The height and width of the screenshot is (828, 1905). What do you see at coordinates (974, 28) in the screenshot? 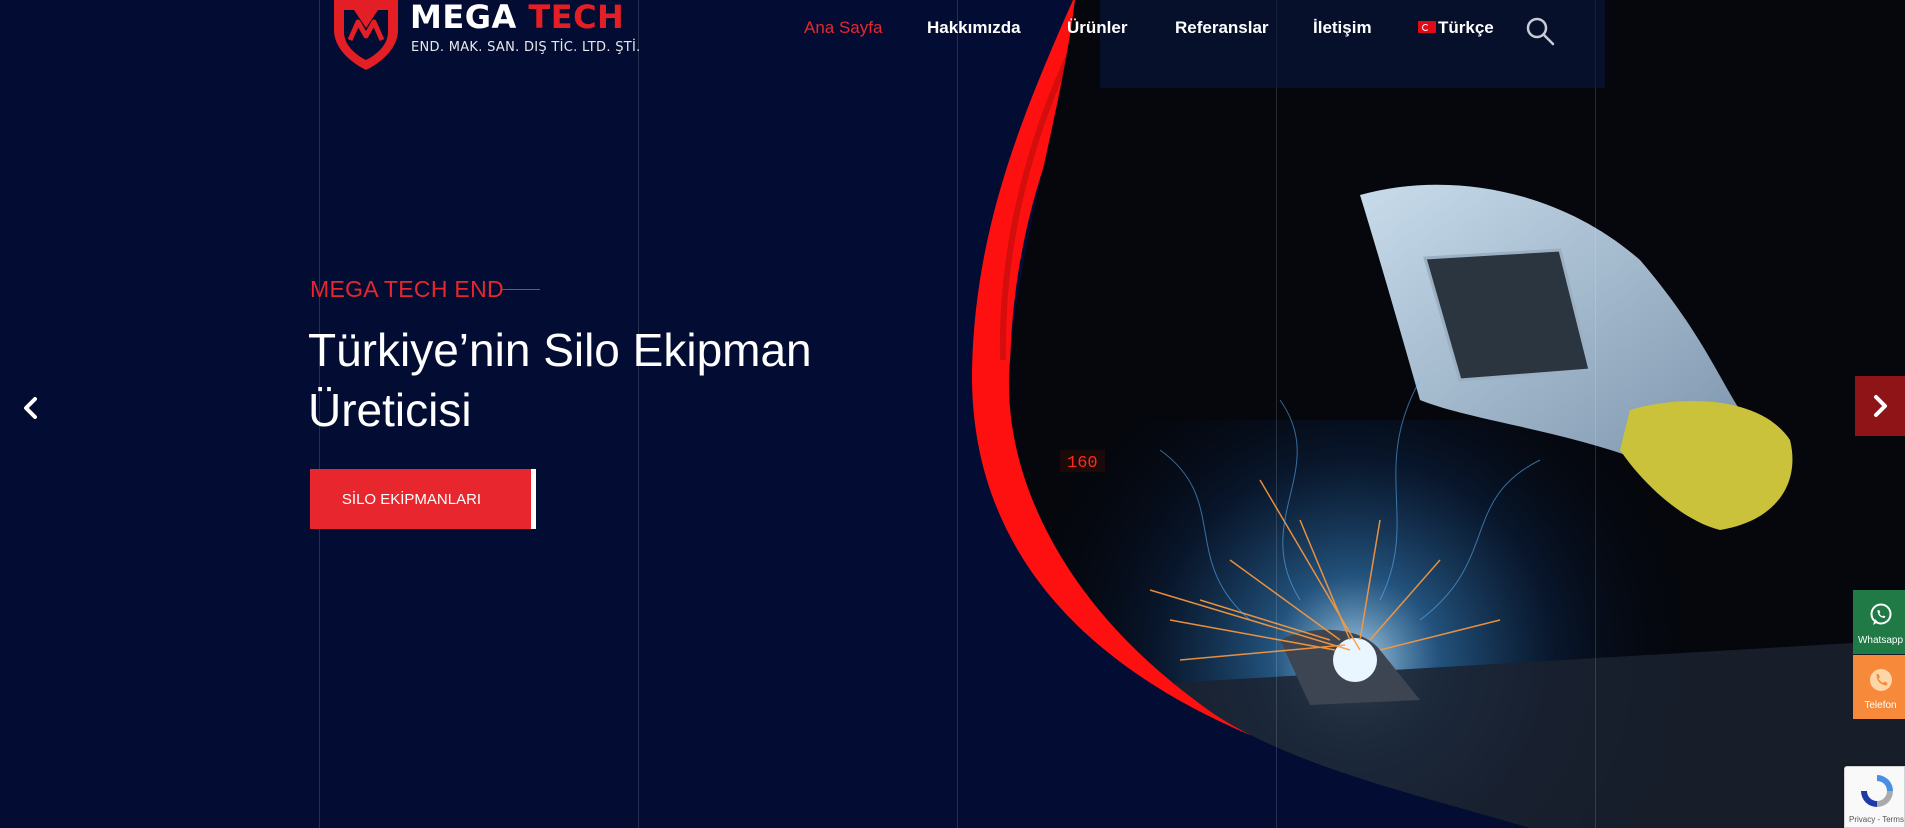
I see `nav-item-about: Hakkımızda` at bounding box center [974, 28].